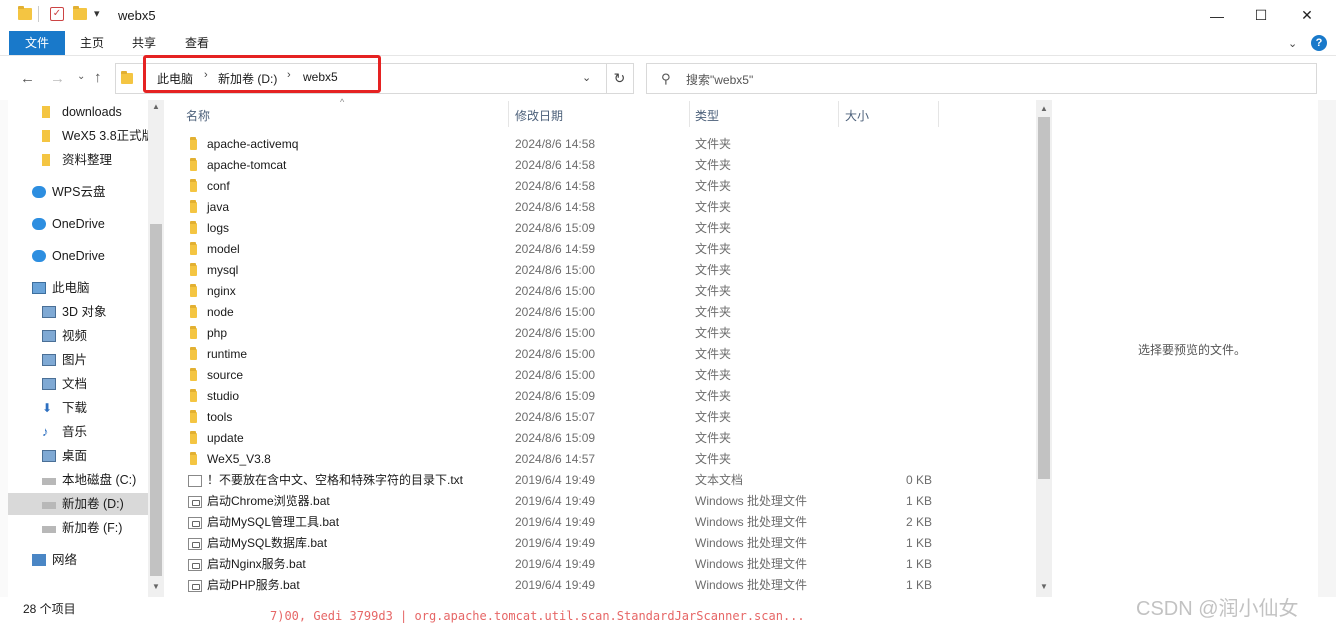 This screenshot has width=1336, height=626. What do you see at coordinates (144, 43) in the screenshot?
I see `tab-share: 共享` at bounding box center [144, 43].